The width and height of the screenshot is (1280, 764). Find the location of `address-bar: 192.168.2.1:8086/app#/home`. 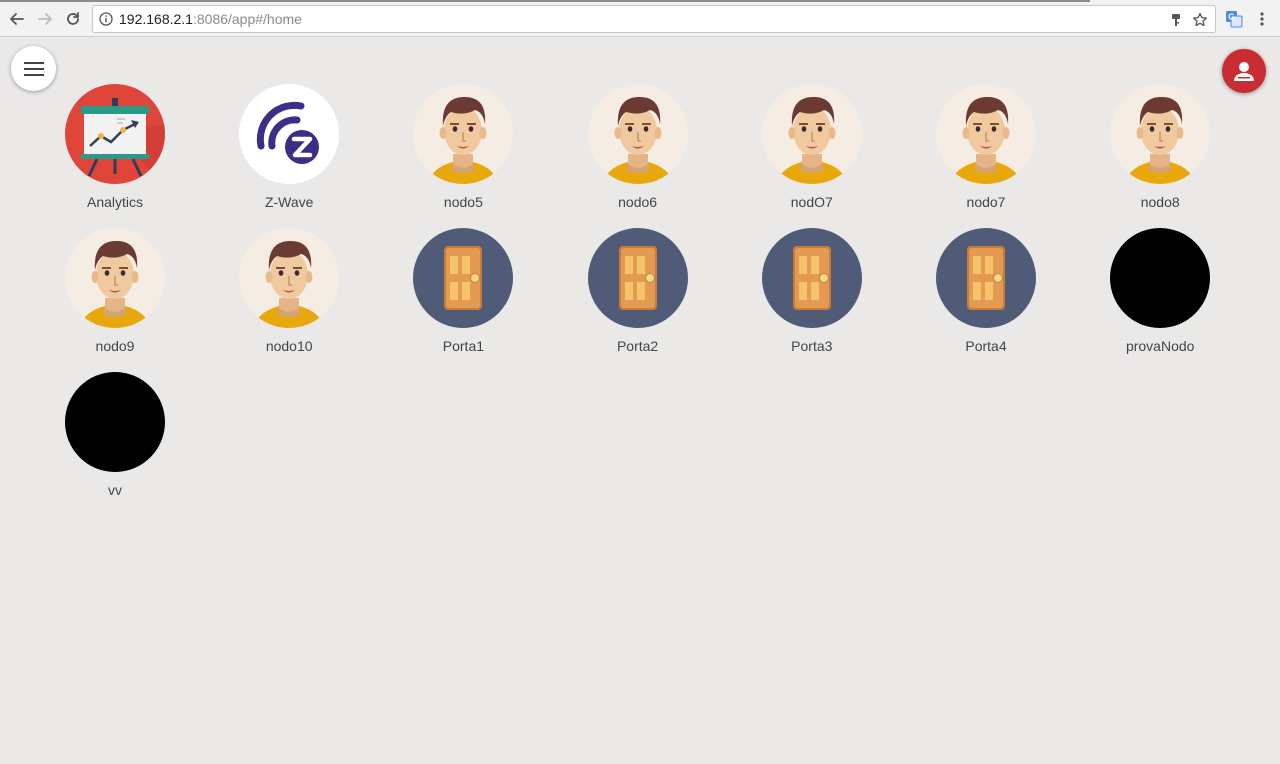

address-bar: 192.168.2.1:8086/app#/home is located at coordinates (654, 19).